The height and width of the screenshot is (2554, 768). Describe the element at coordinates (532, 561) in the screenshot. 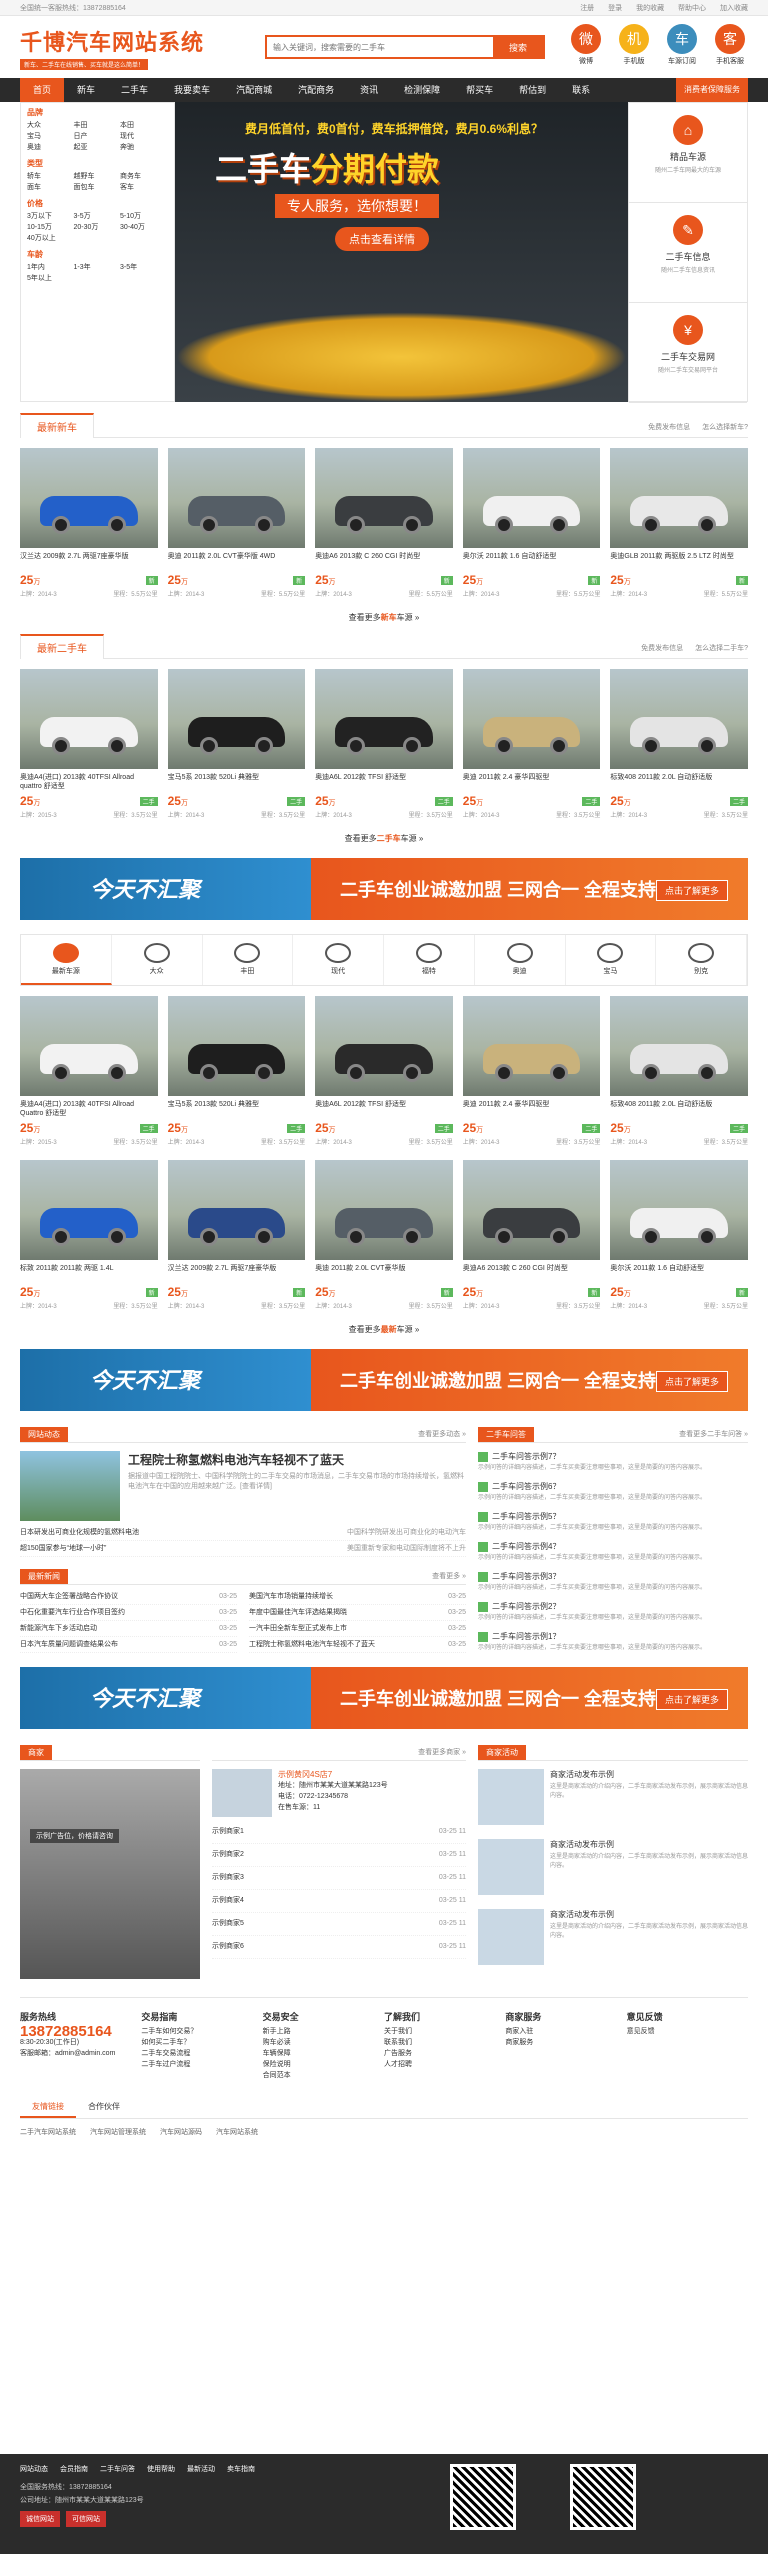

I see `car-name: 奥尔沃 2011款 1.6 自动舒适型` at that location.